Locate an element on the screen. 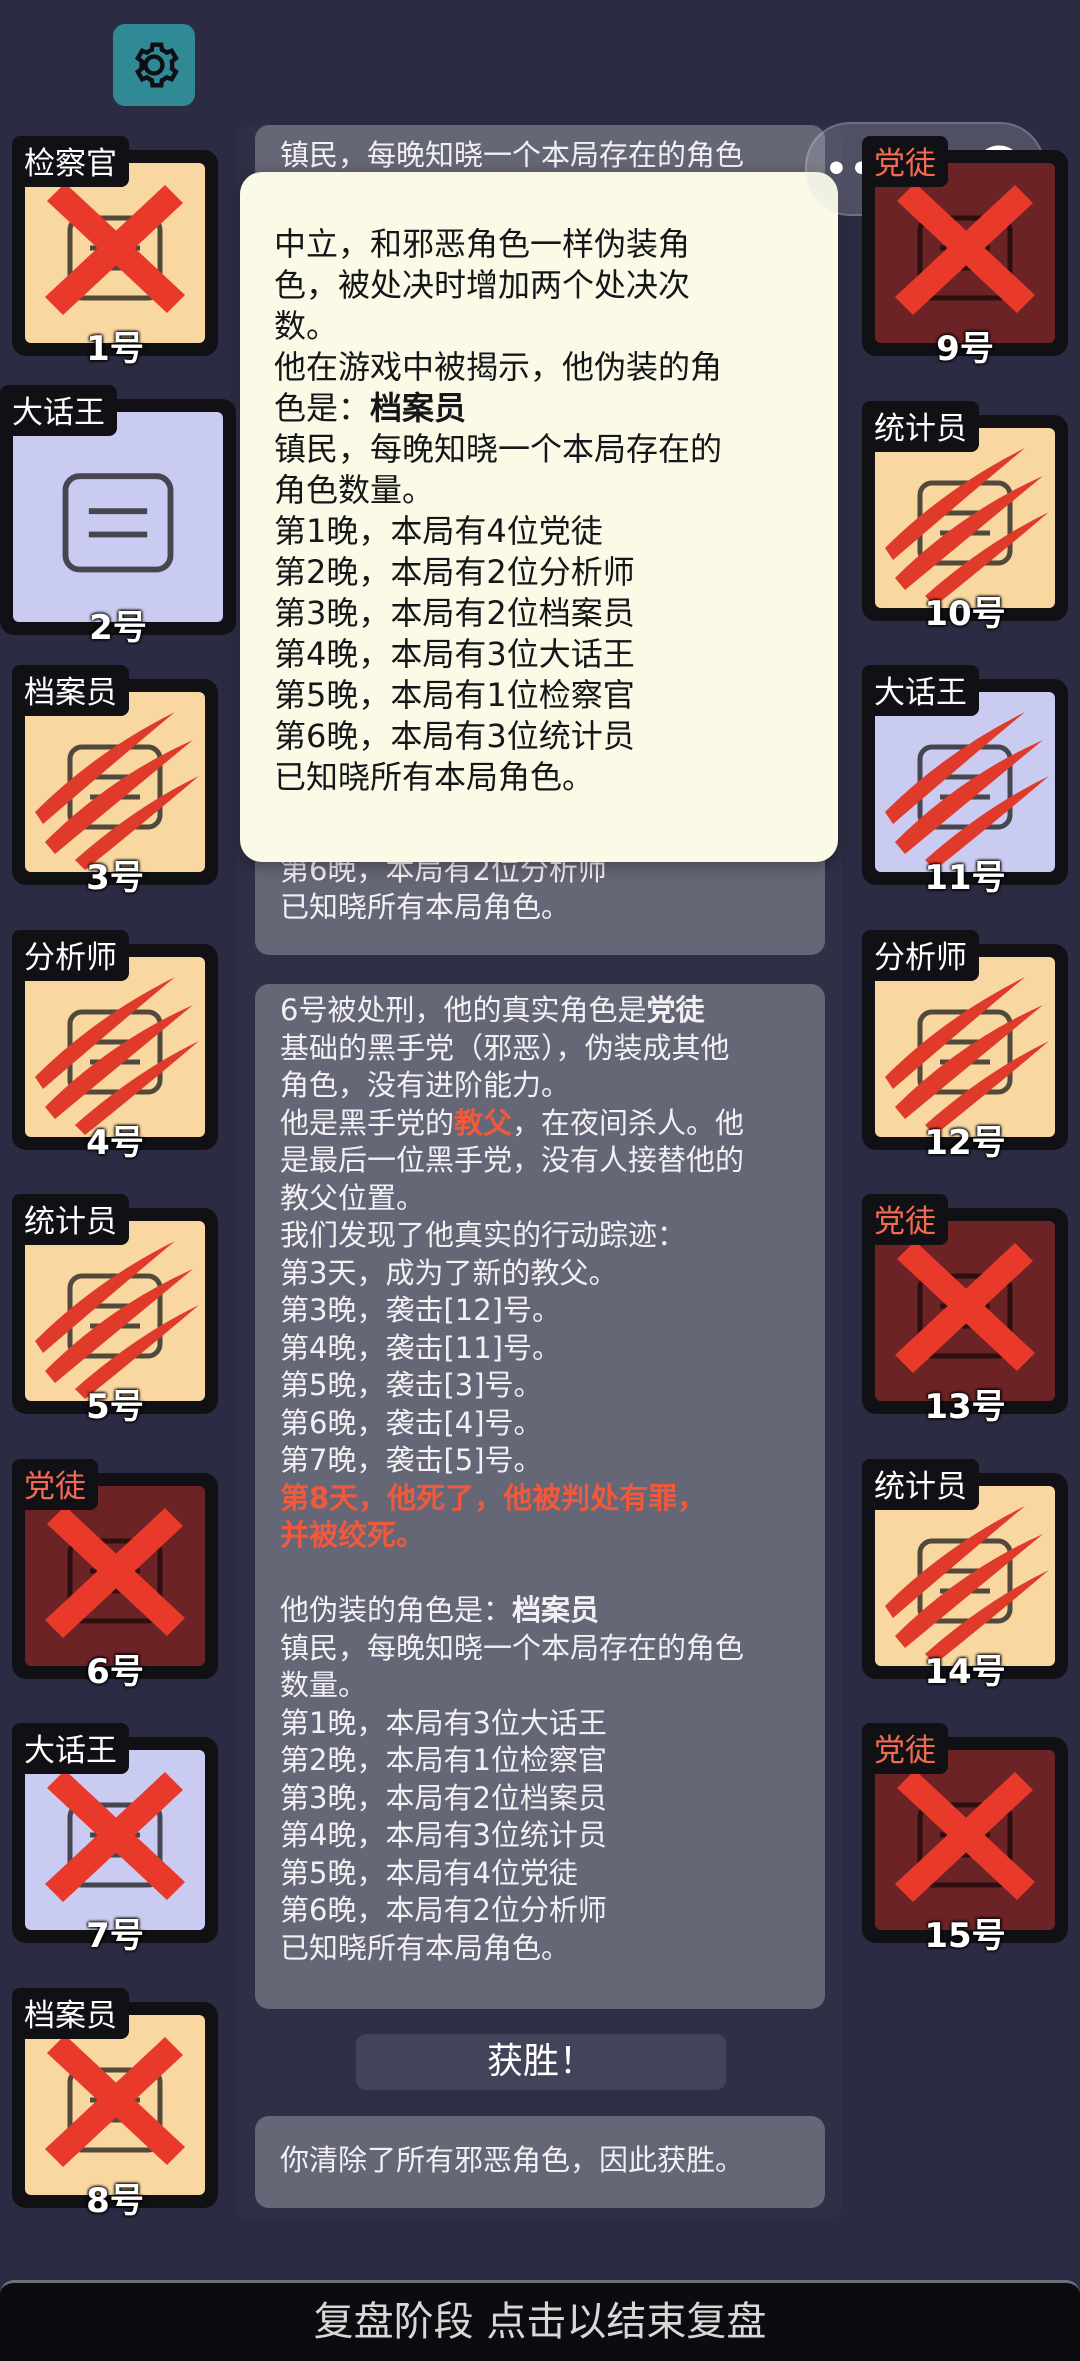  player-number: 1号 is located at coordinates (115, 349).